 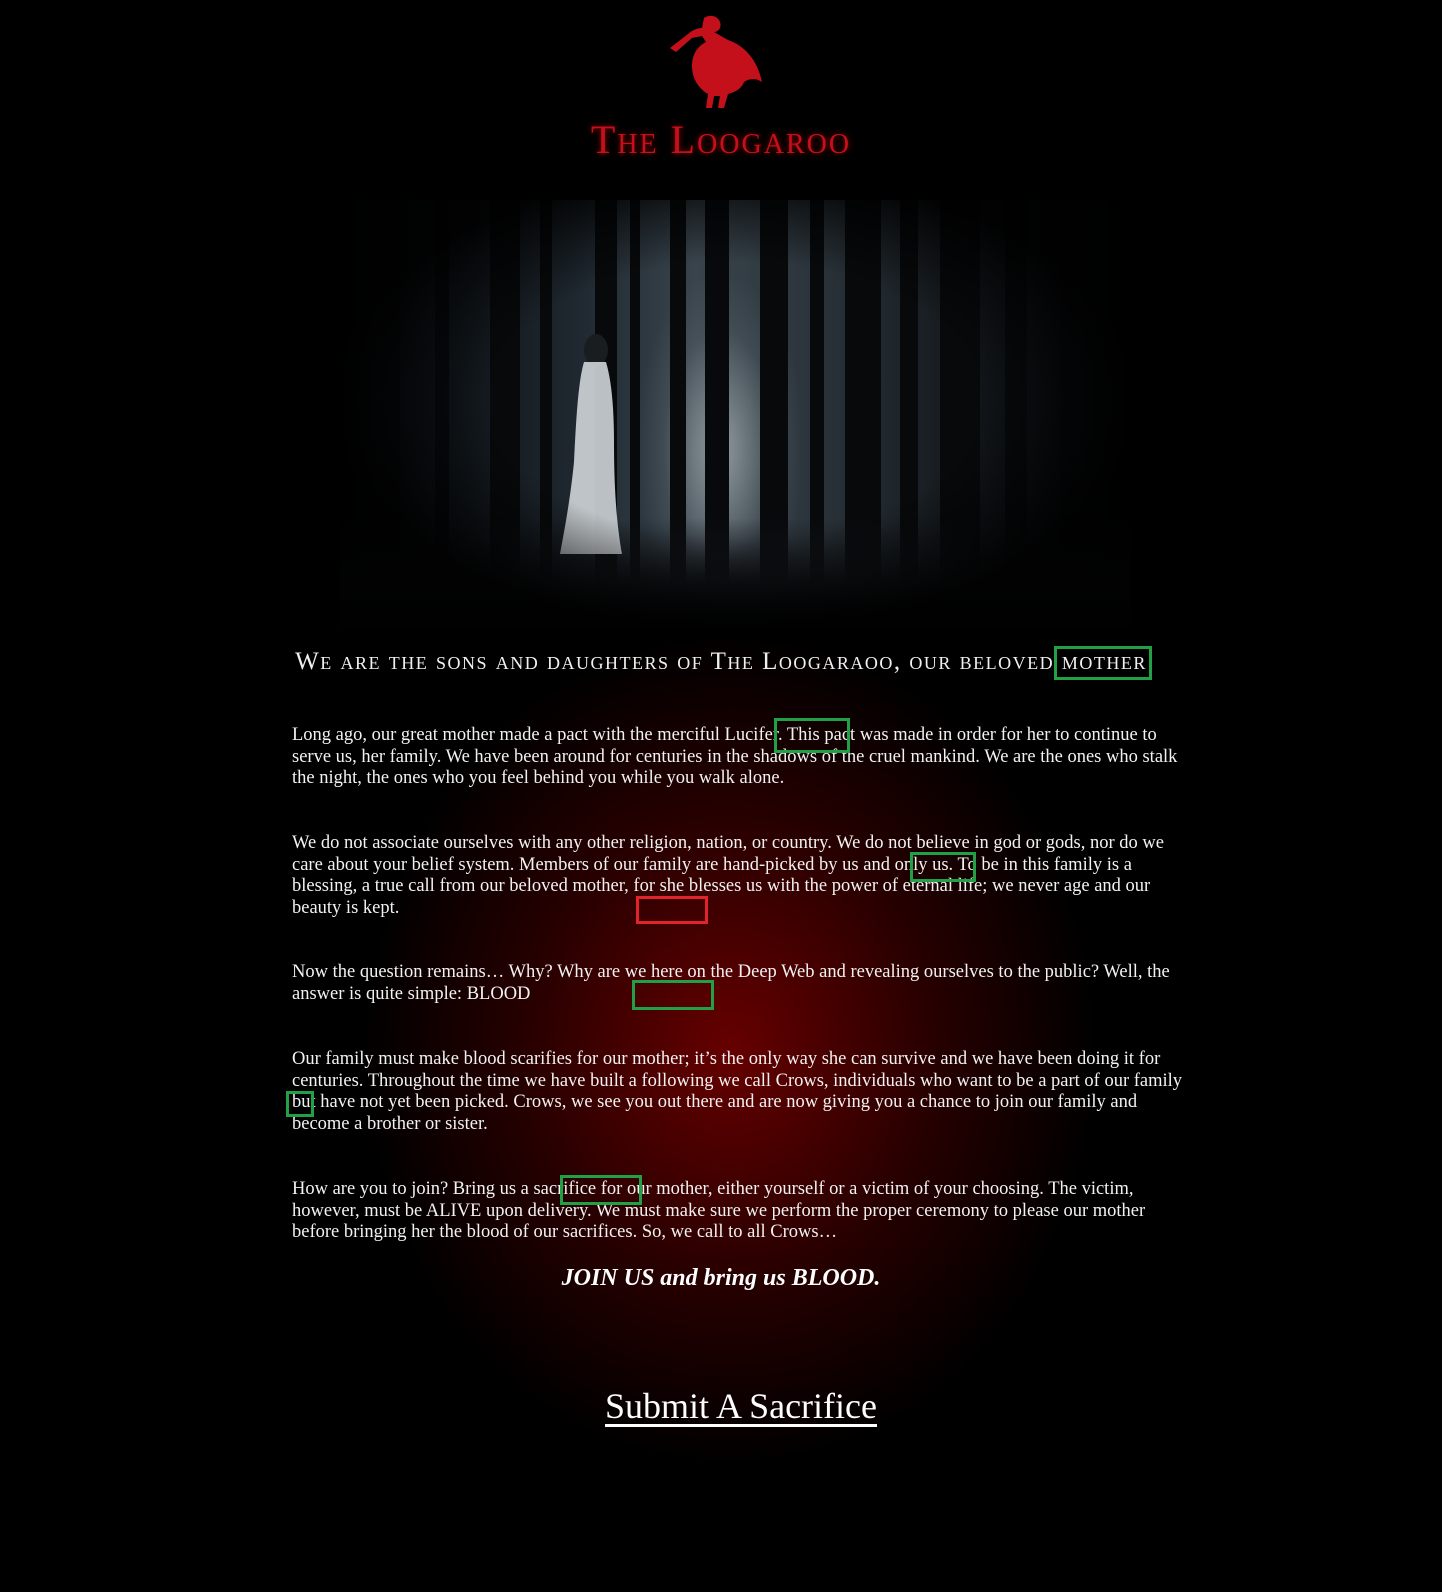 I want to click on highlight-box-picked, so click(x=943, y=867).